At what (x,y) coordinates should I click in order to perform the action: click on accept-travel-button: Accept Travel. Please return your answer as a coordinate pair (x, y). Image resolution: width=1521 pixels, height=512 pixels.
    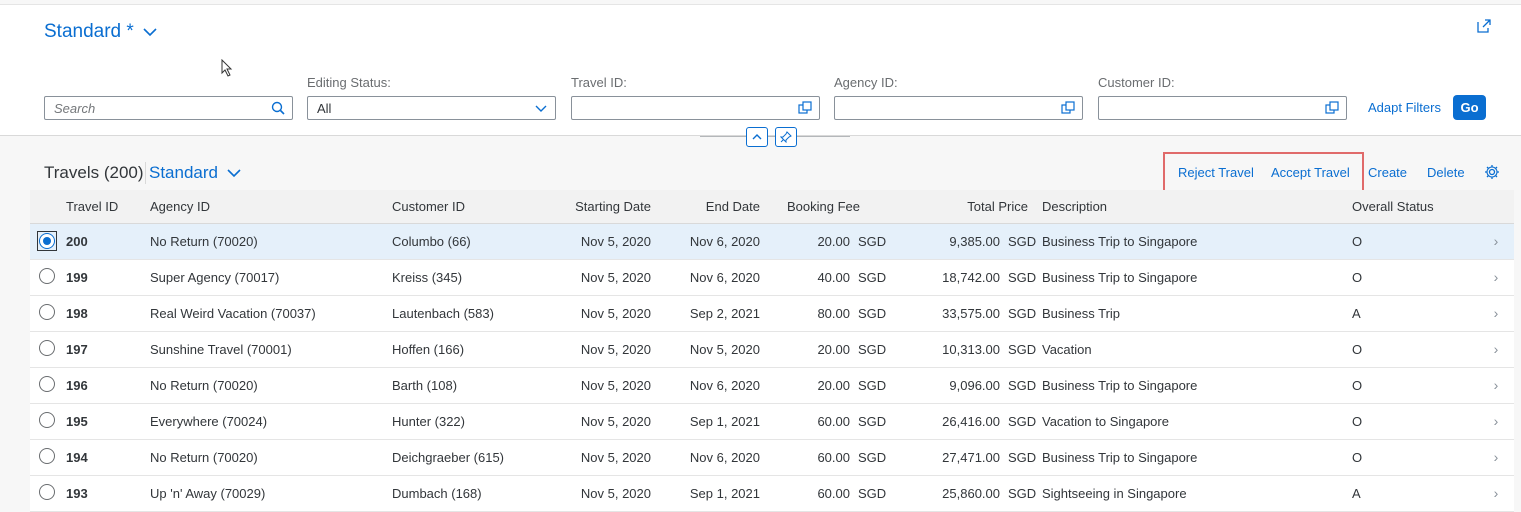
    Looking at the image, I should click on (1310, 172).